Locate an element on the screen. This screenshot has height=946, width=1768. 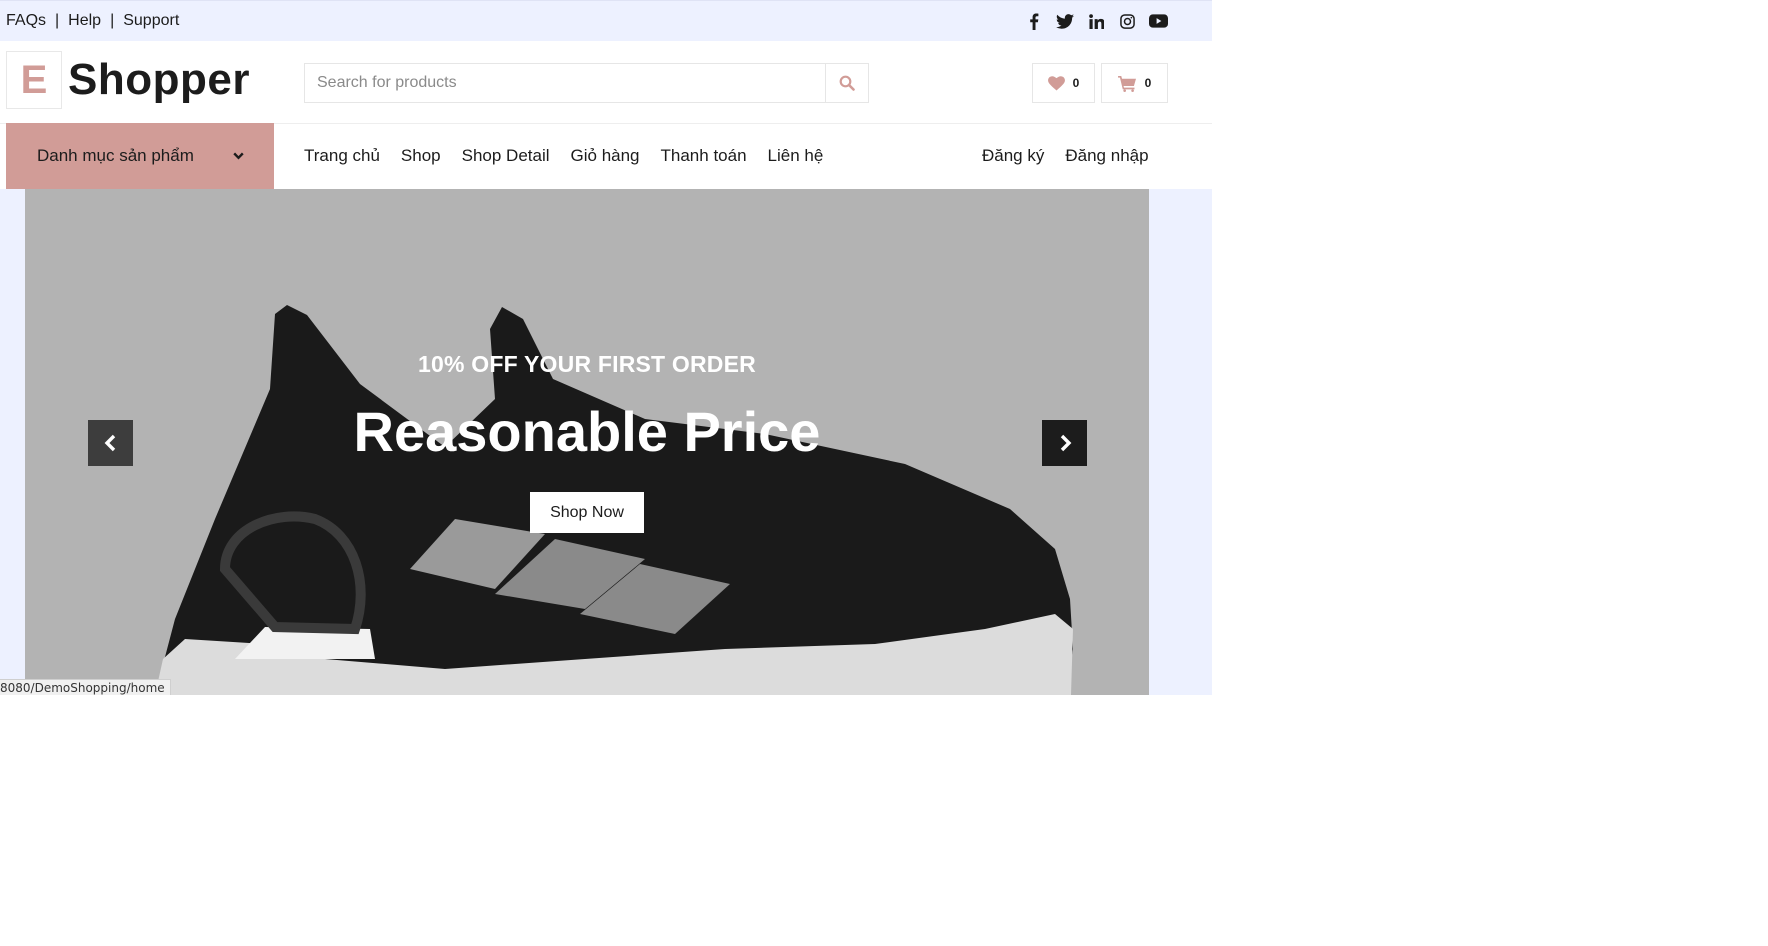
status-bar-url: 8080/DemoShopping/home is located at coordinates (85, 687).